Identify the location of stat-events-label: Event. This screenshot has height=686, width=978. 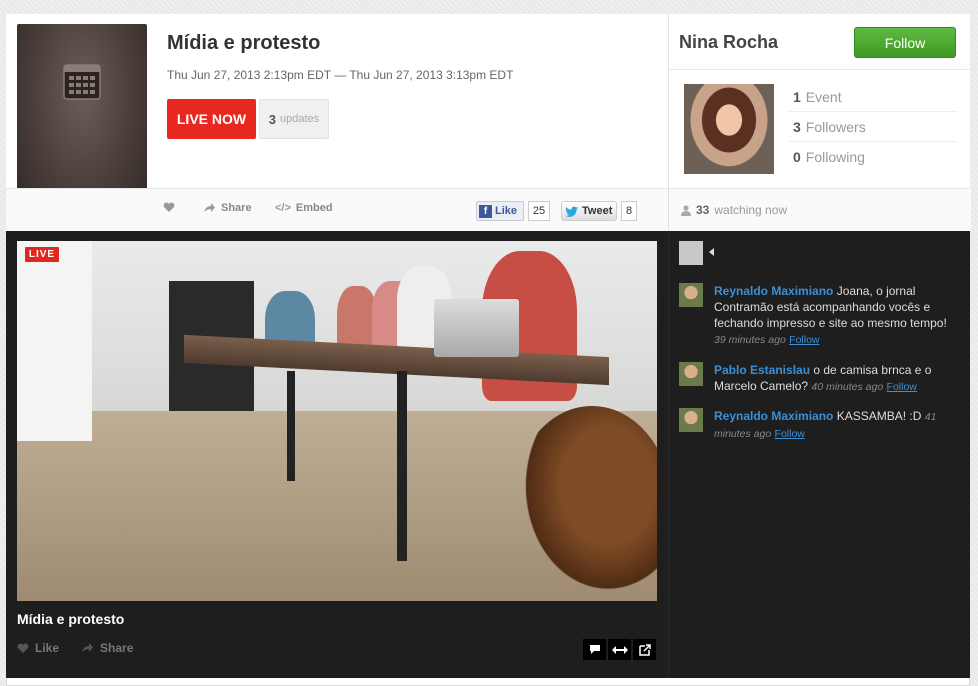
(823, 96).